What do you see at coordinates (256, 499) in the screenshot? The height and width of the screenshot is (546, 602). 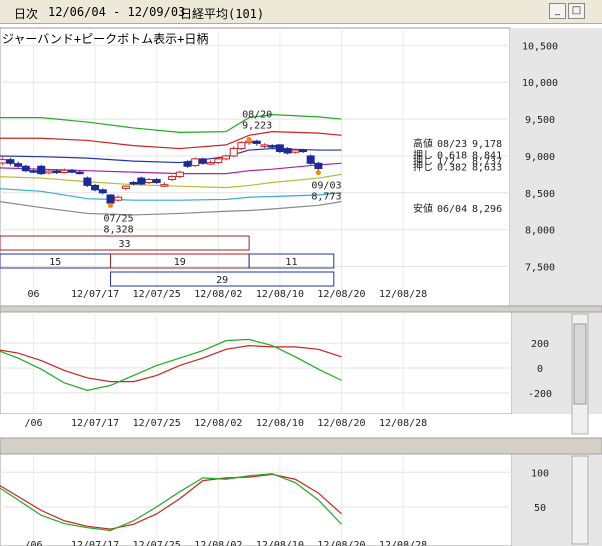 I see `plot-frame` at bounding box center [256, 499].